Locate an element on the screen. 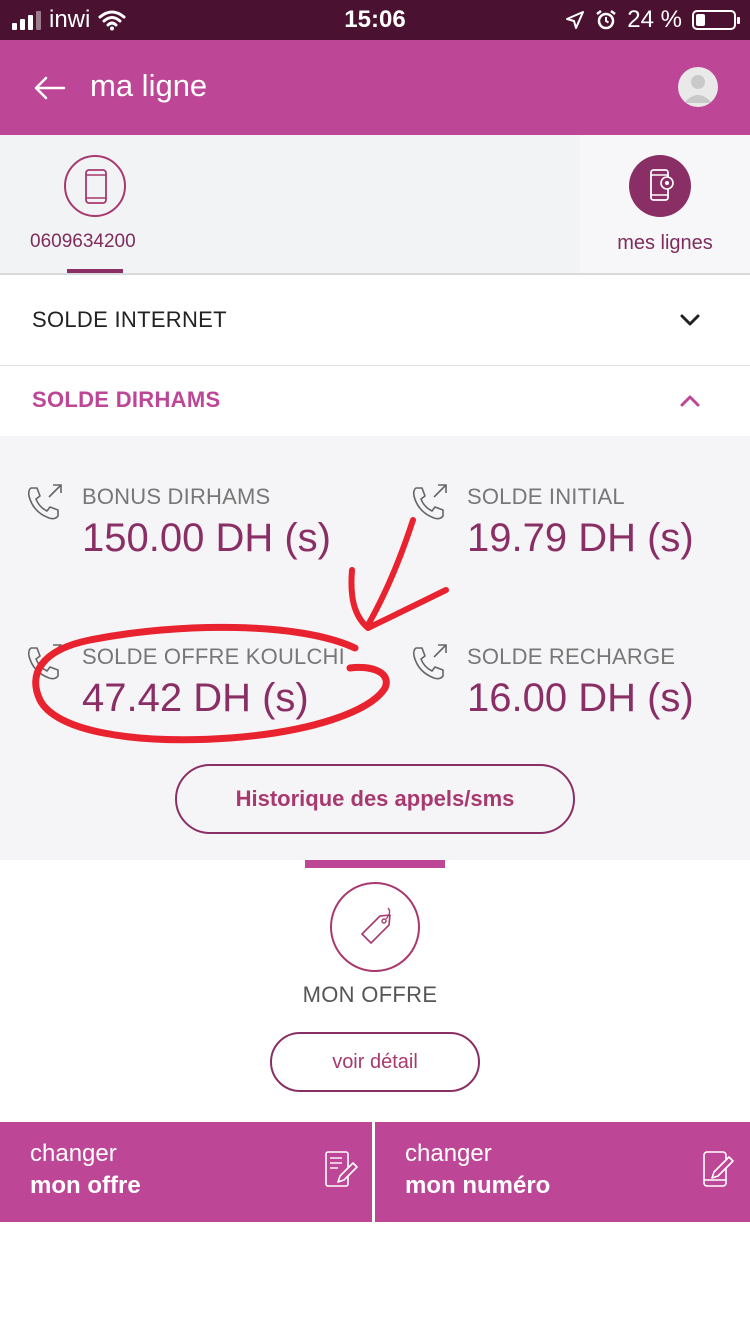  user-icon is located at coordinates (698, 89).